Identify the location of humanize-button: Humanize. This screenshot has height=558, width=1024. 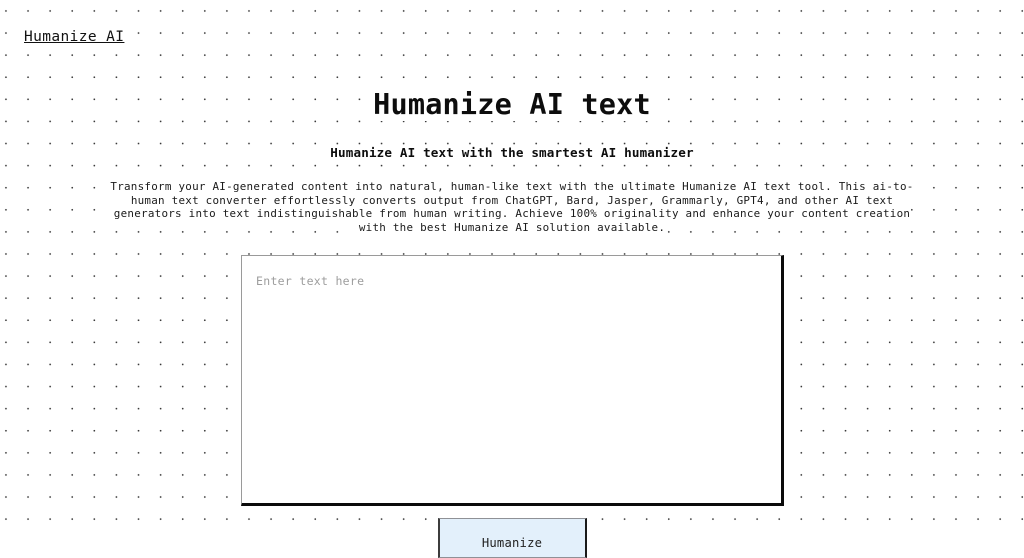
(512, 538).